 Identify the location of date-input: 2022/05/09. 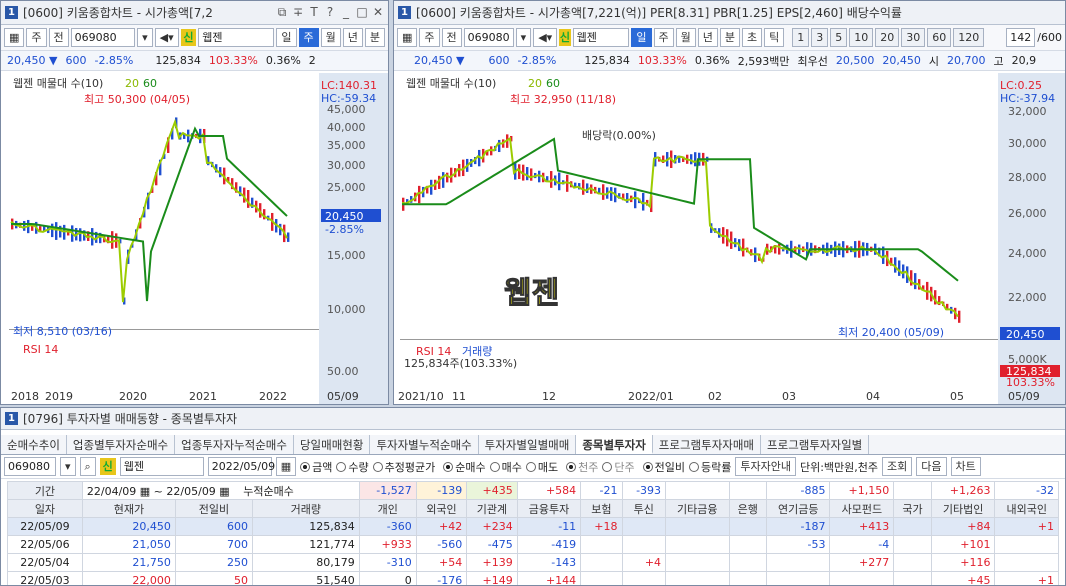
(241, 466).